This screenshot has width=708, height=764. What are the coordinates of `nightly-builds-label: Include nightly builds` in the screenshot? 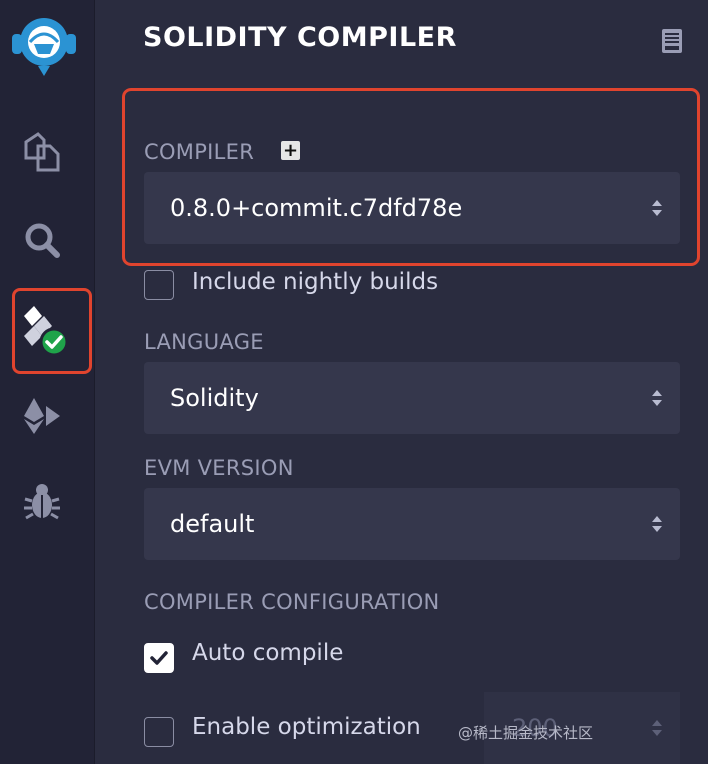 It's located at (315, 282).